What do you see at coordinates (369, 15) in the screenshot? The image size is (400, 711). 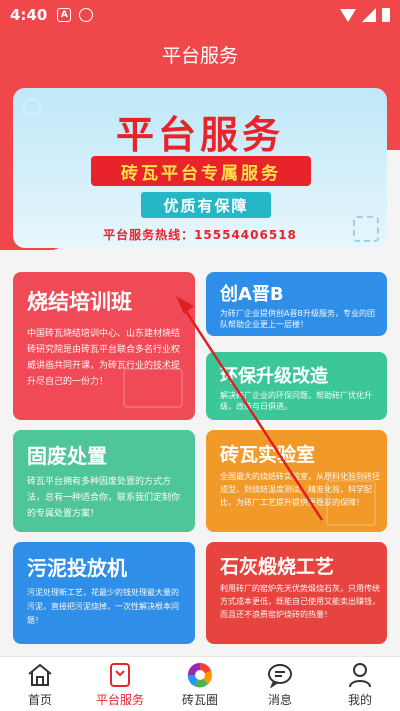 I see `signal-icon` at bounding box center [369, 15].